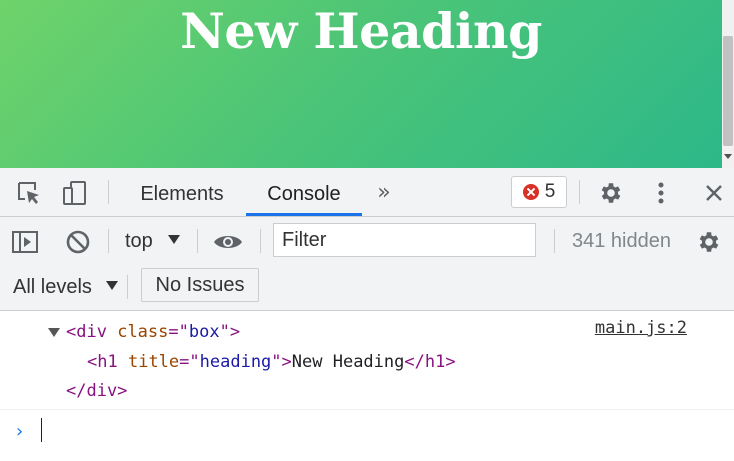  What do you see at coordinates (52, 287) in the screenshot?
I see `log-levels-value: All levels` at bounding box center [52, 287].